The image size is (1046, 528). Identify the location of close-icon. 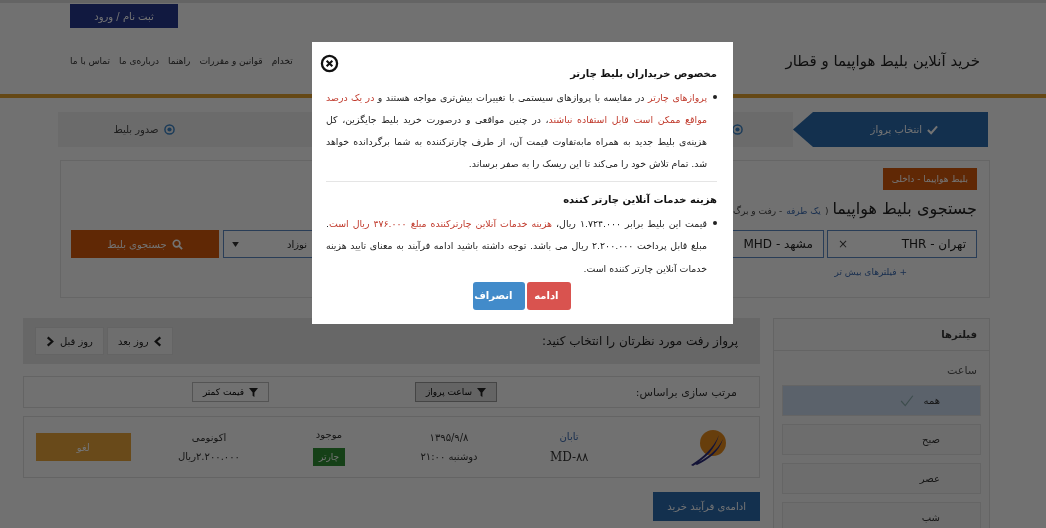
(329, 63).